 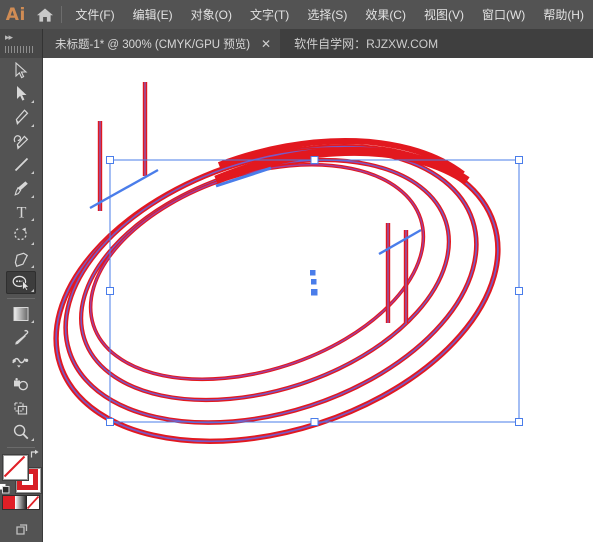 What do you see at coordinates (21, 282) in the screenshot?
I see `shaper-tool` at bounding box center [21, 282].